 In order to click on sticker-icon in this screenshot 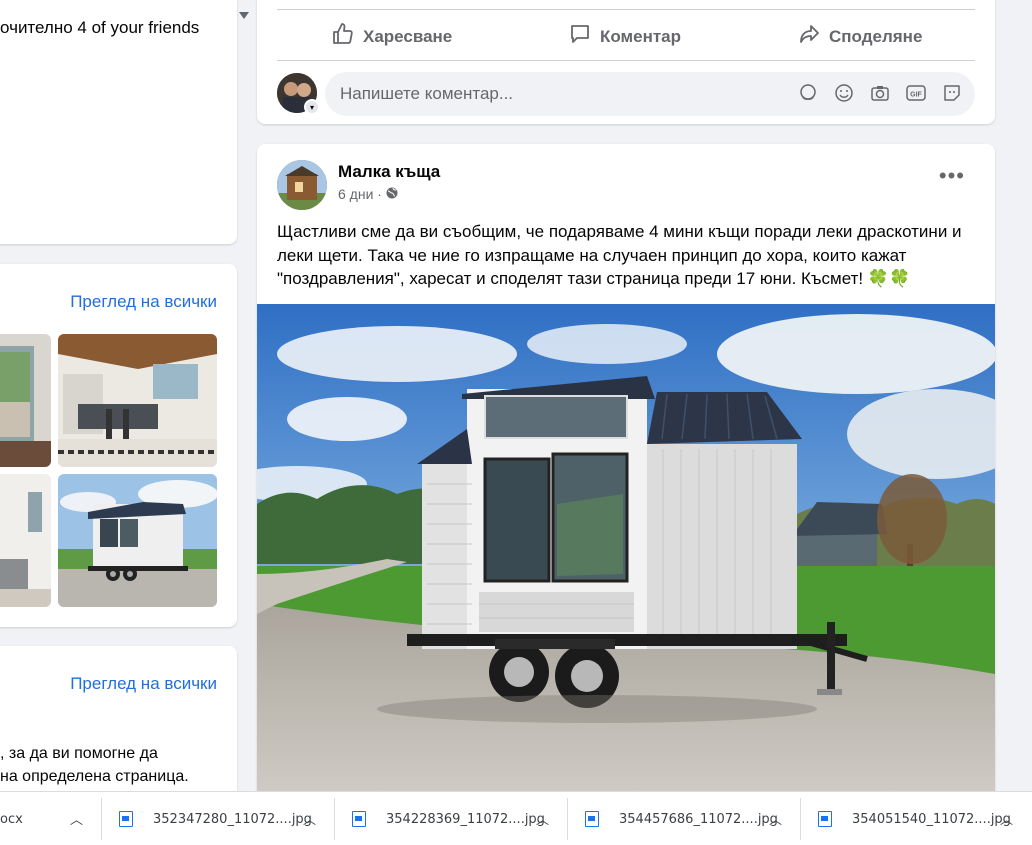, I will do `click(952, 93)`.